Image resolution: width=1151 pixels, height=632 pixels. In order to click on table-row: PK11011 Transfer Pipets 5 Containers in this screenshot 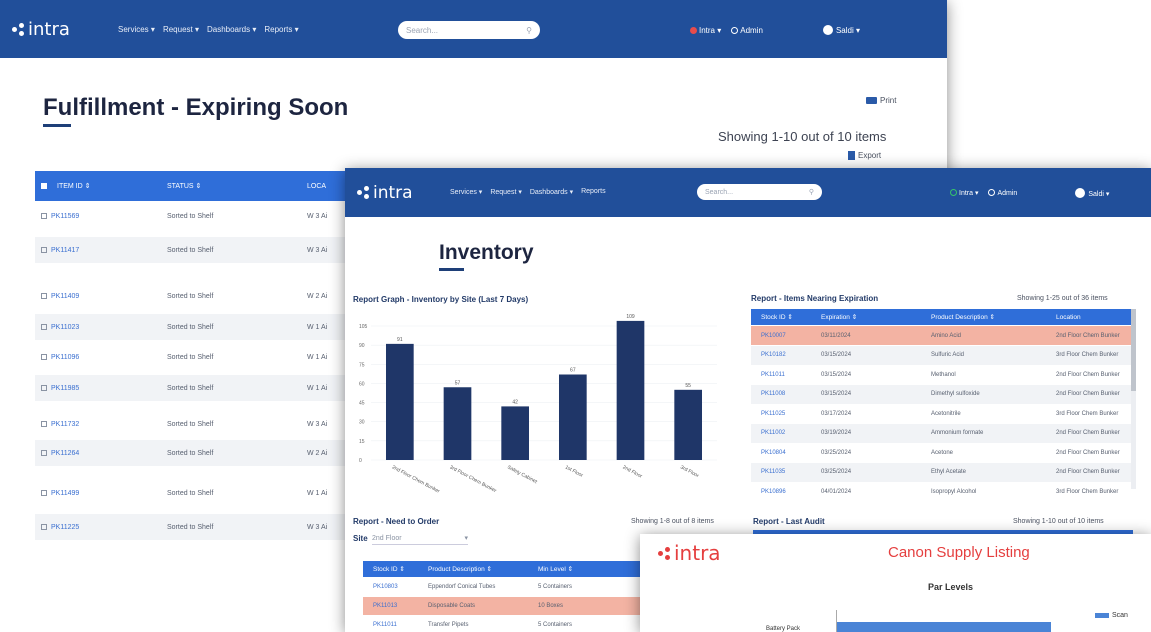, I will do `click(506, 624)`.